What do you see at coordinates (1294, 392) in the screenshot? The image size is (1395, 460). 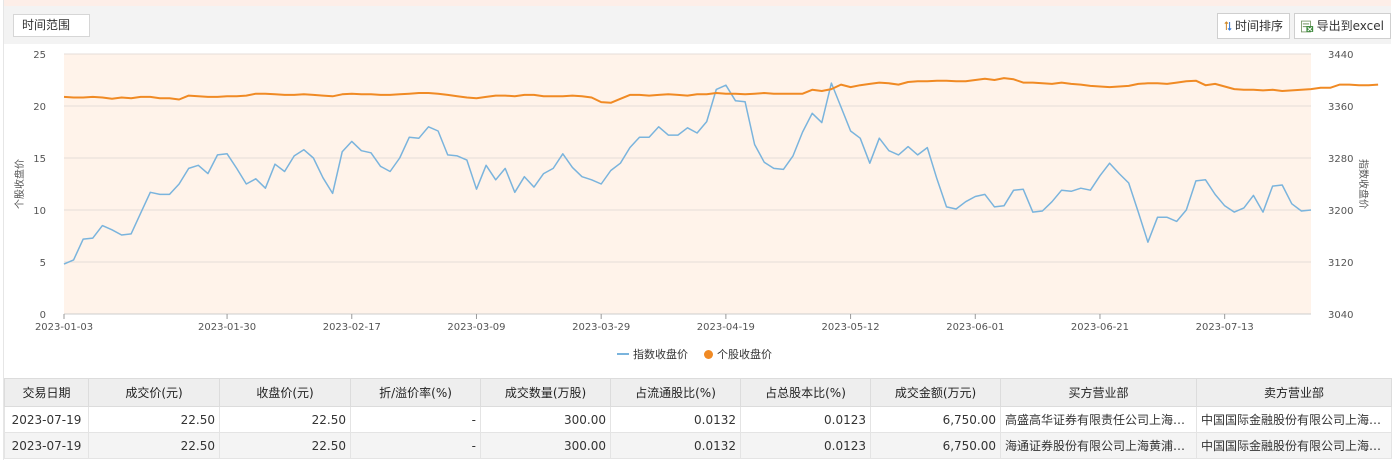 I see `col-header-seller: 卖方营业部` at bounding box center [1294, 392].